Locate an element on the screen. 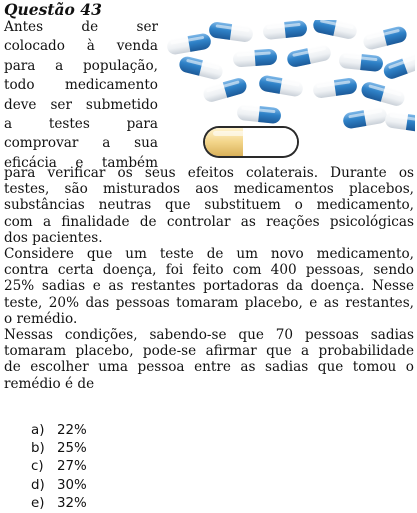  option-value: 22% is located at coordinates (72, 430).